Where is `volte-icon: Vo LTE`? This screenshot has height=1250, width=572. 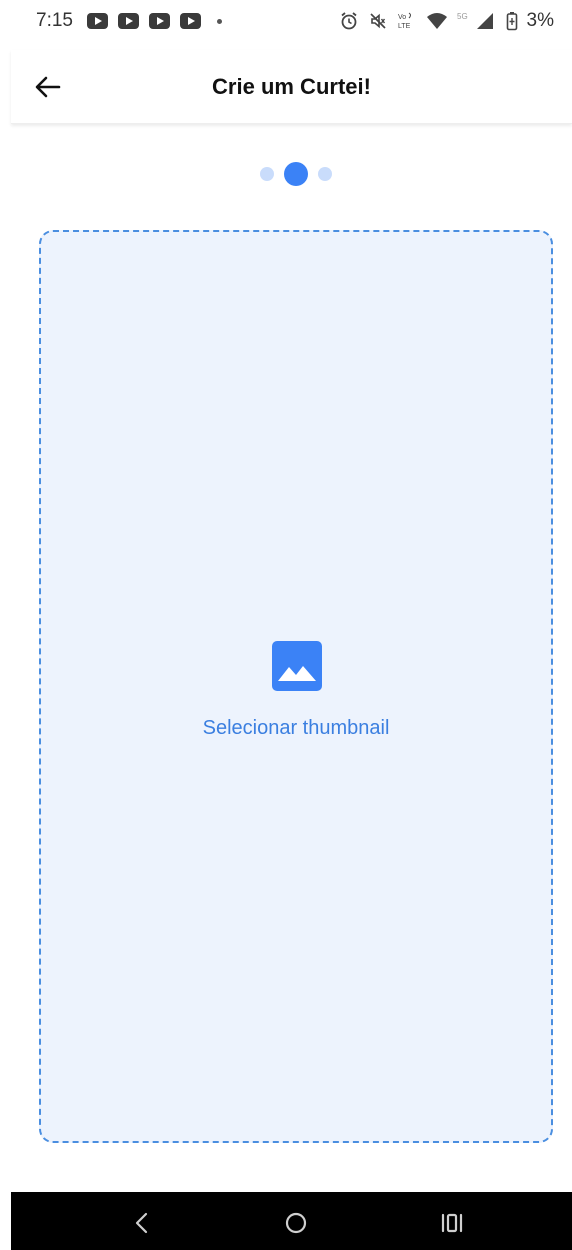
volte-icon: Vo LTE is located at coordinates (404, 21).